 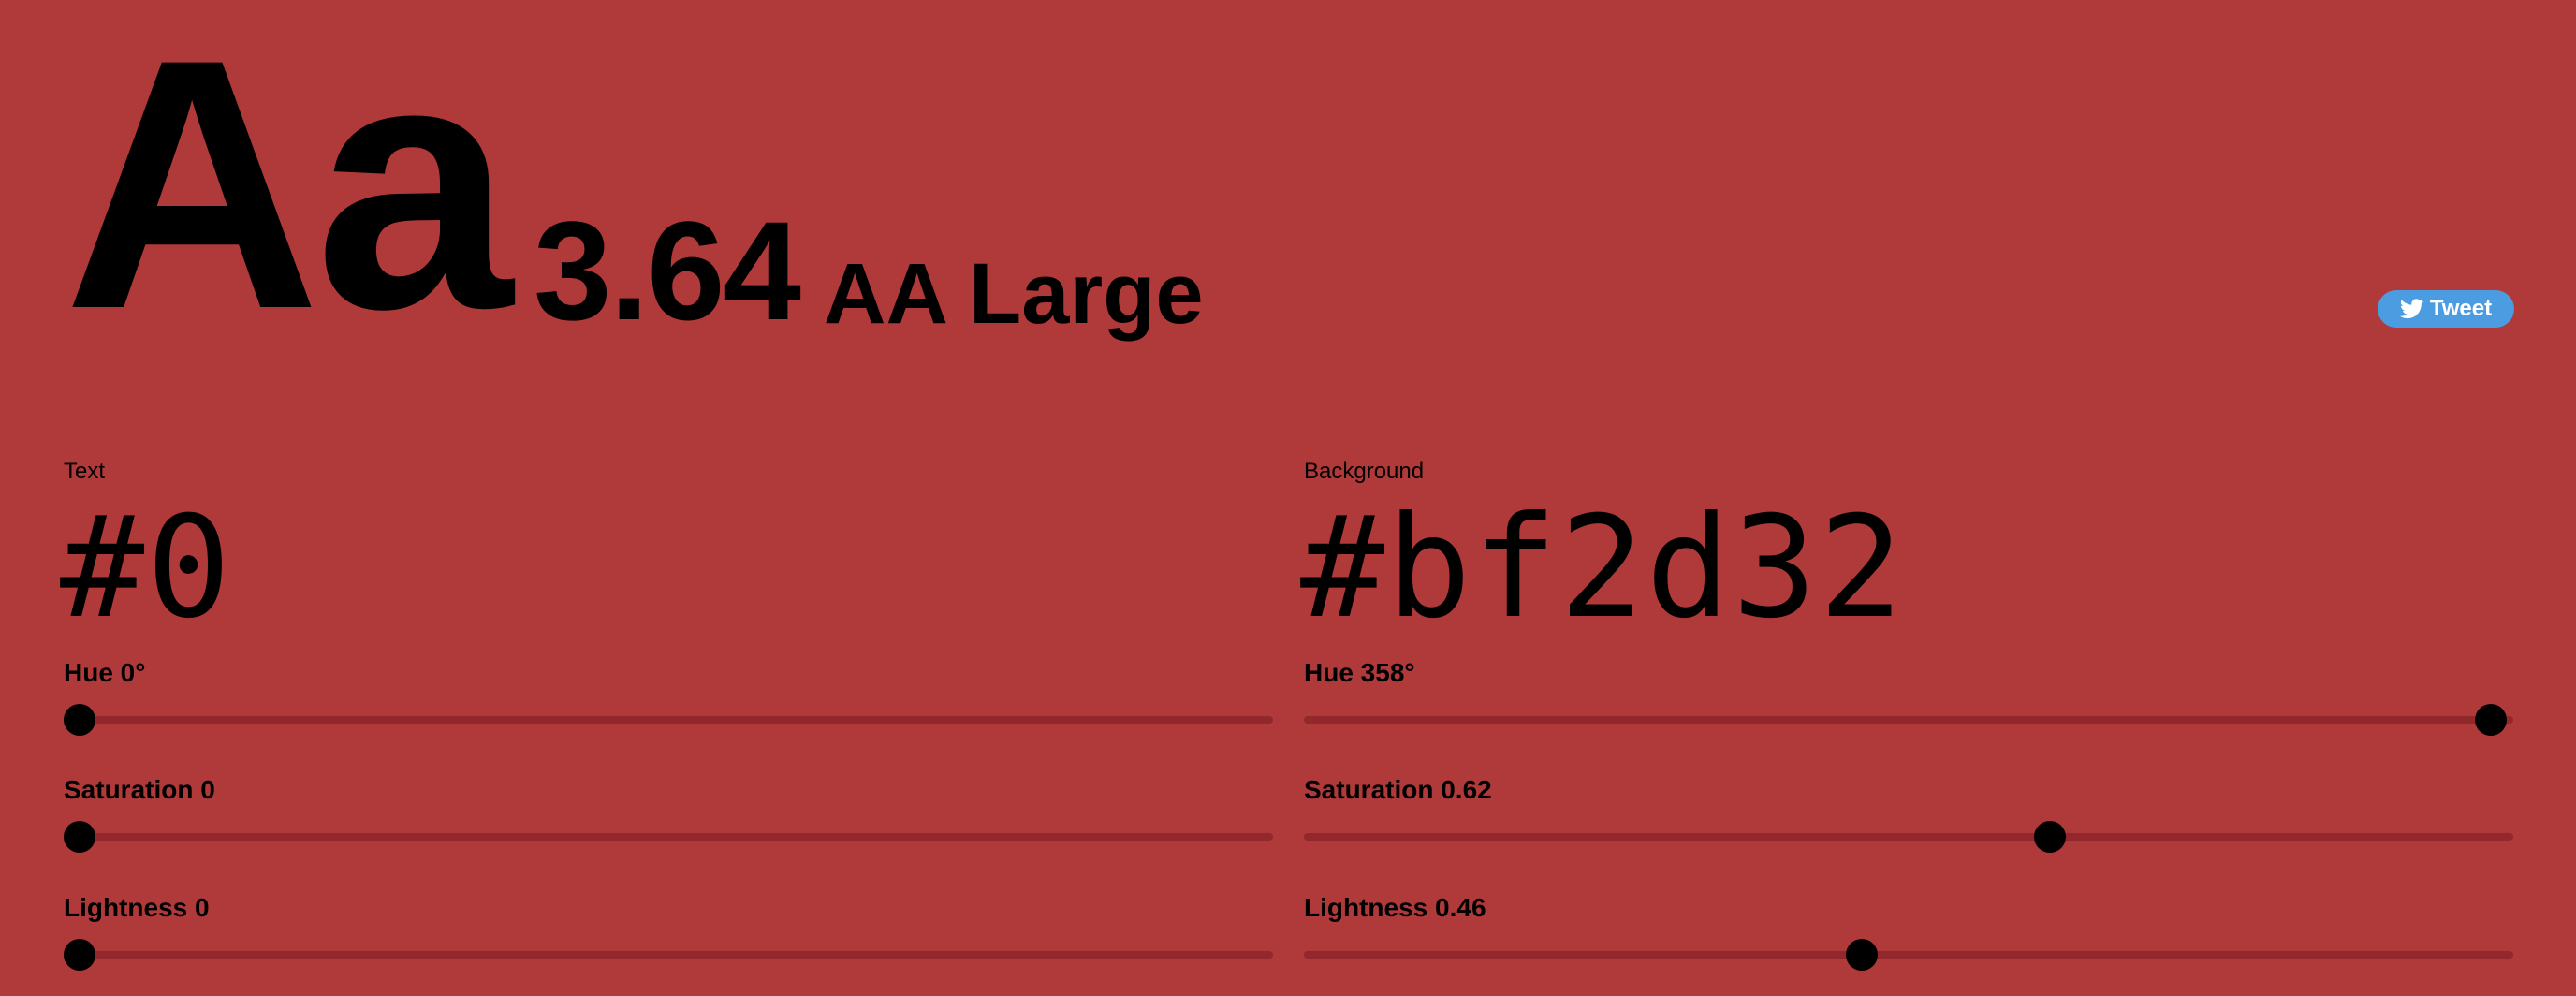 I want to click on text-lightness-control: Lightness 0, so click(x=668, y=931).